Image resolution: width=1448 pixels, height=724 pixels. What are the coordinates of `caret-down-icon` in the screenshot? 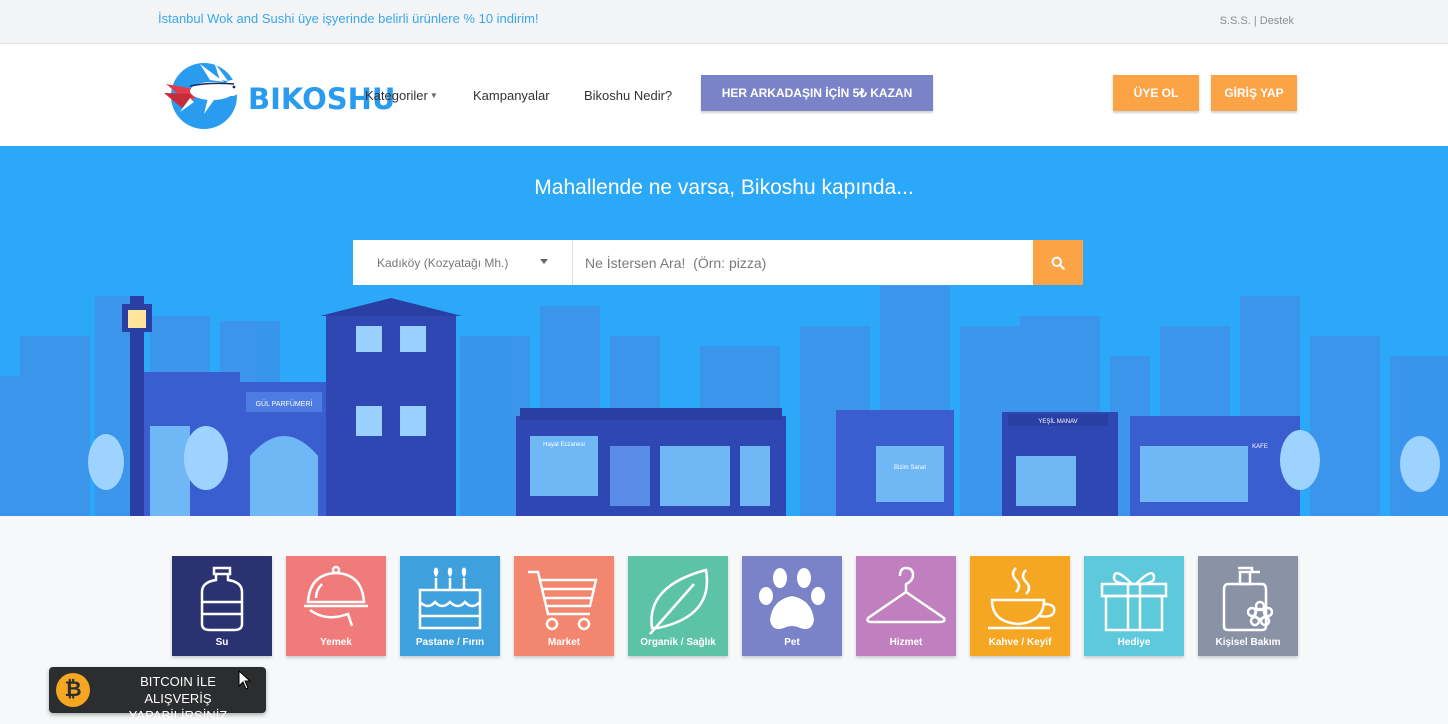 It's located at (544, 261).